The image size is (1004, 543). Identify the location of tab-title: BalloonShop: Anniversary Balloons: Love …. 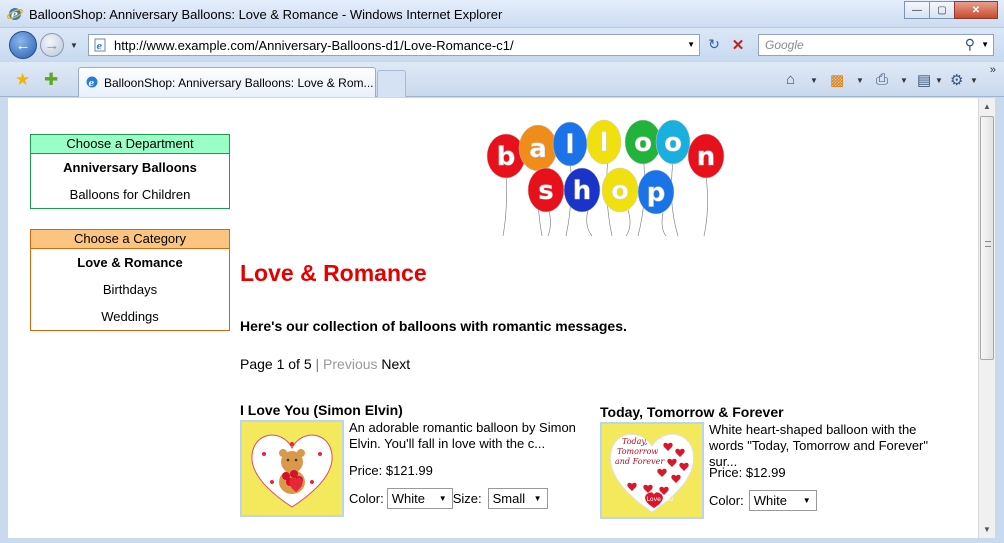
(238, 83).